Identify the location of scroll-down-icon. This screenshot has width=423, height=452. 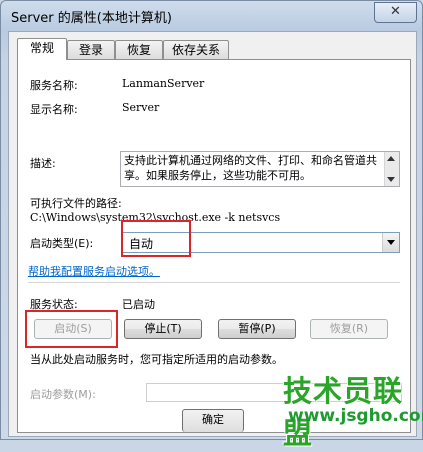
(391, 179).